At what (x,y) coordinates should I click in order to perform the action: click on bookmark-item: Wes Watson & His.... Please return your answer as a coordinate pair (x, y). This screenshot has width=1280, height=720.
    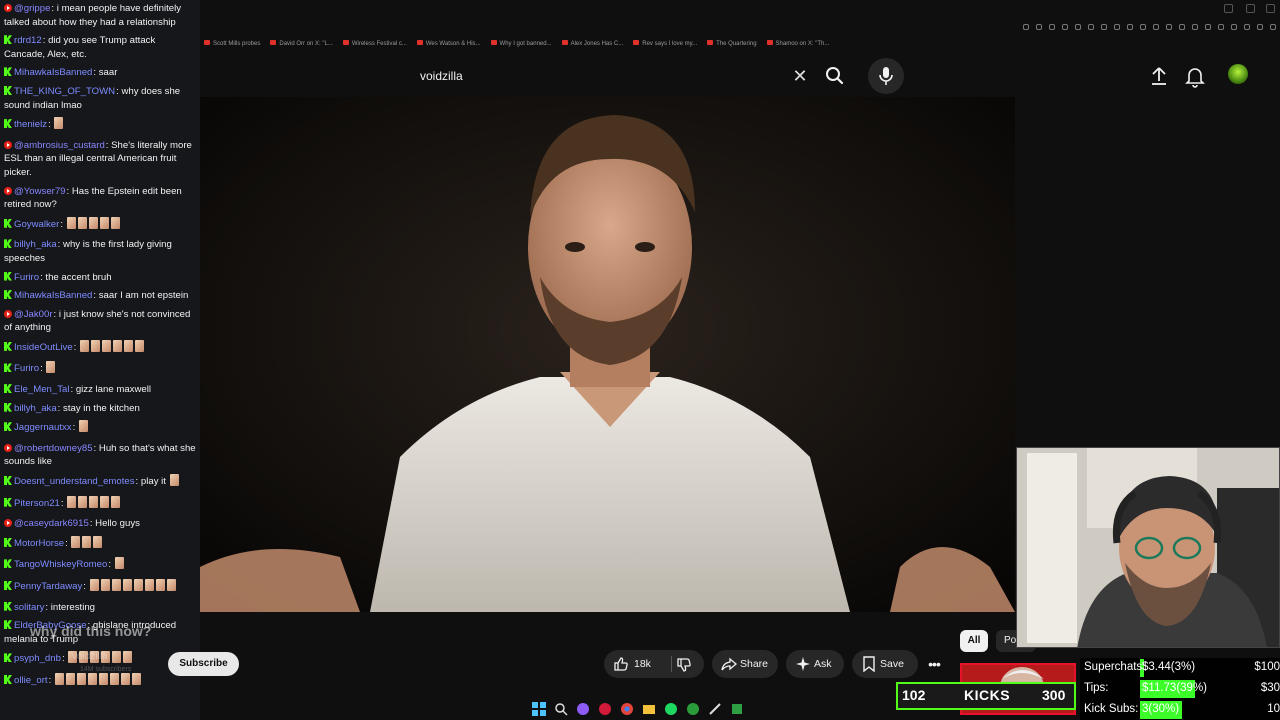
    Looking at the image, I should click on (449, 43).